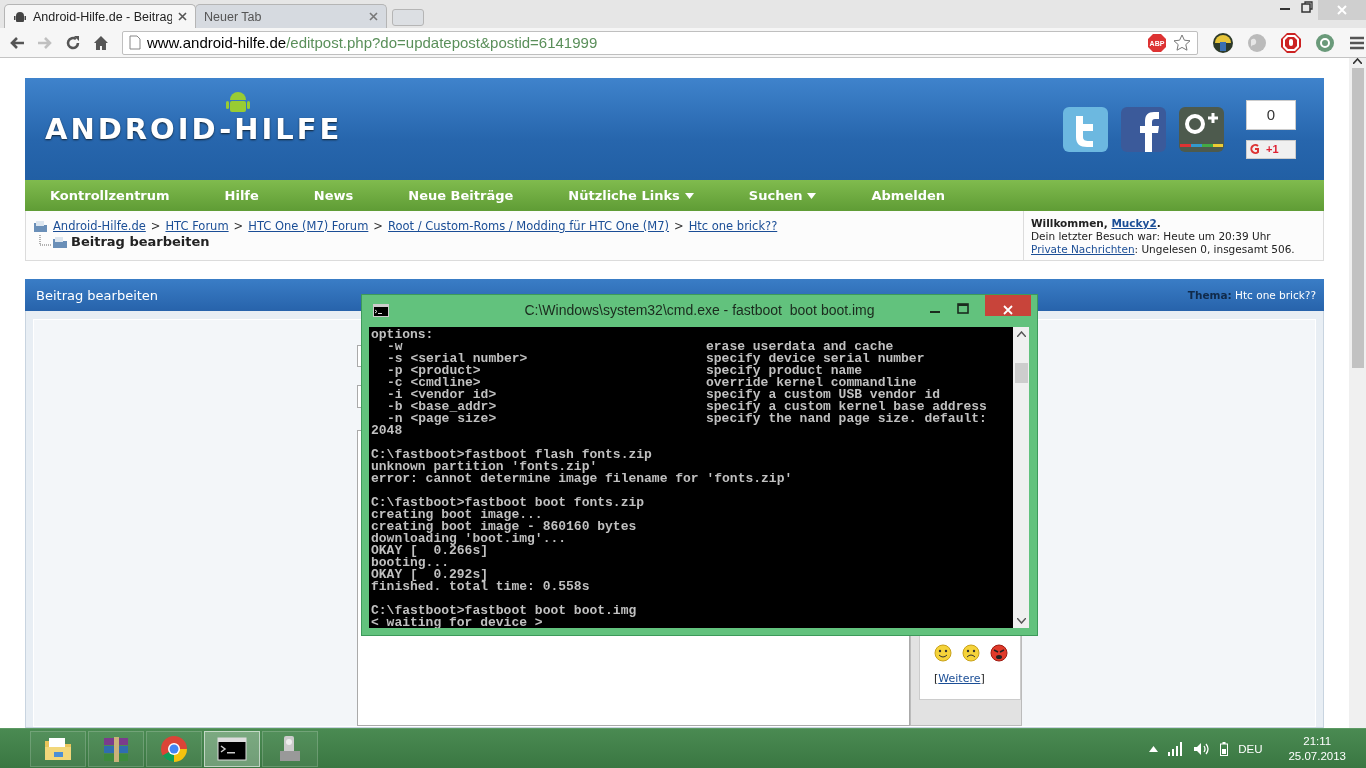 The width and height of the screenshot is (1366, 768). I want to click on console-line: 2048, so click(387, 431).